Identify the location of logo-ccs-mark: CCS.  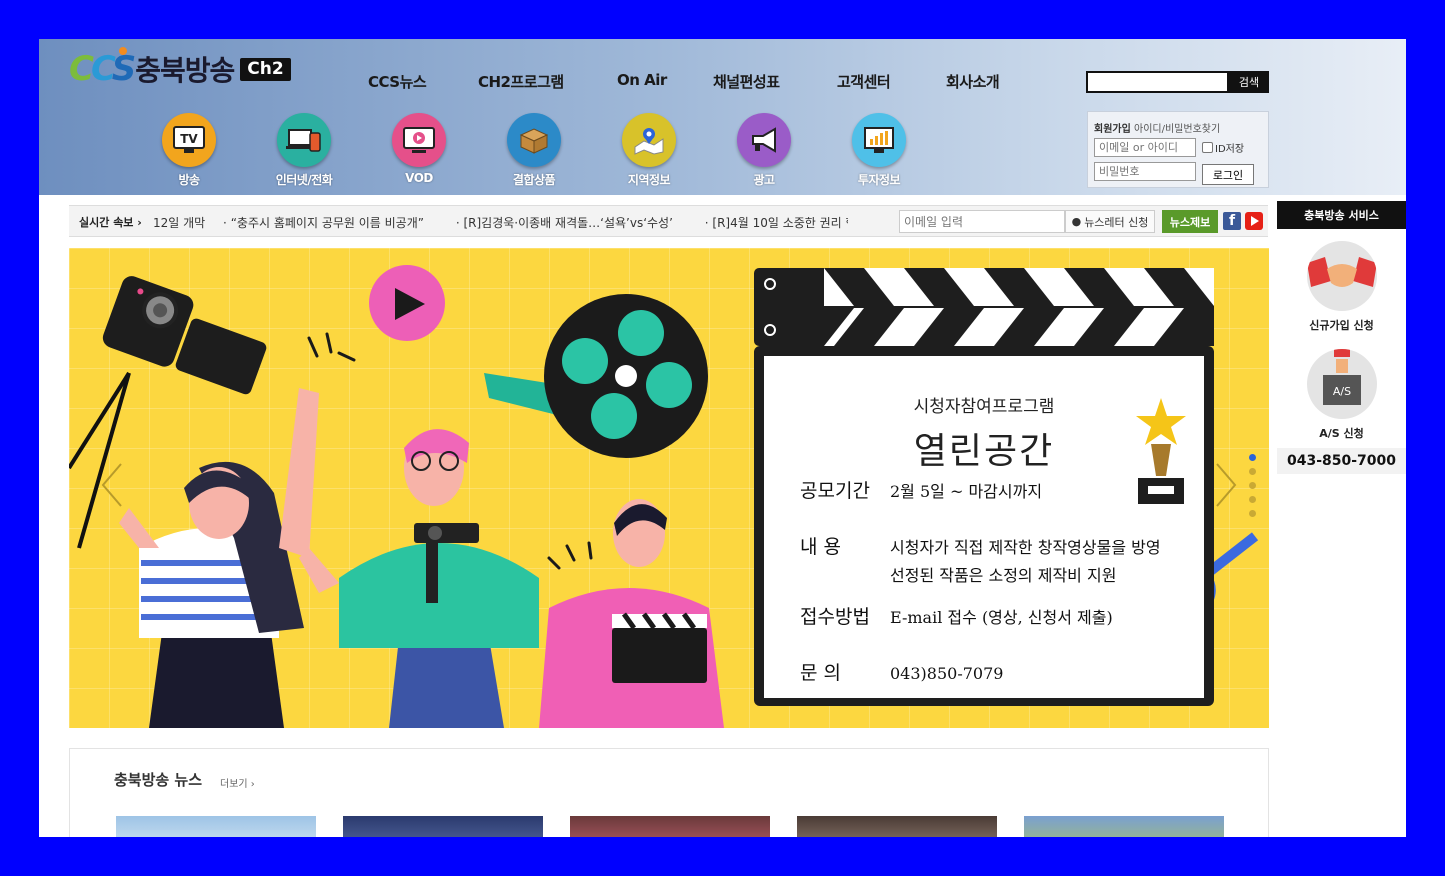
(102, 69).